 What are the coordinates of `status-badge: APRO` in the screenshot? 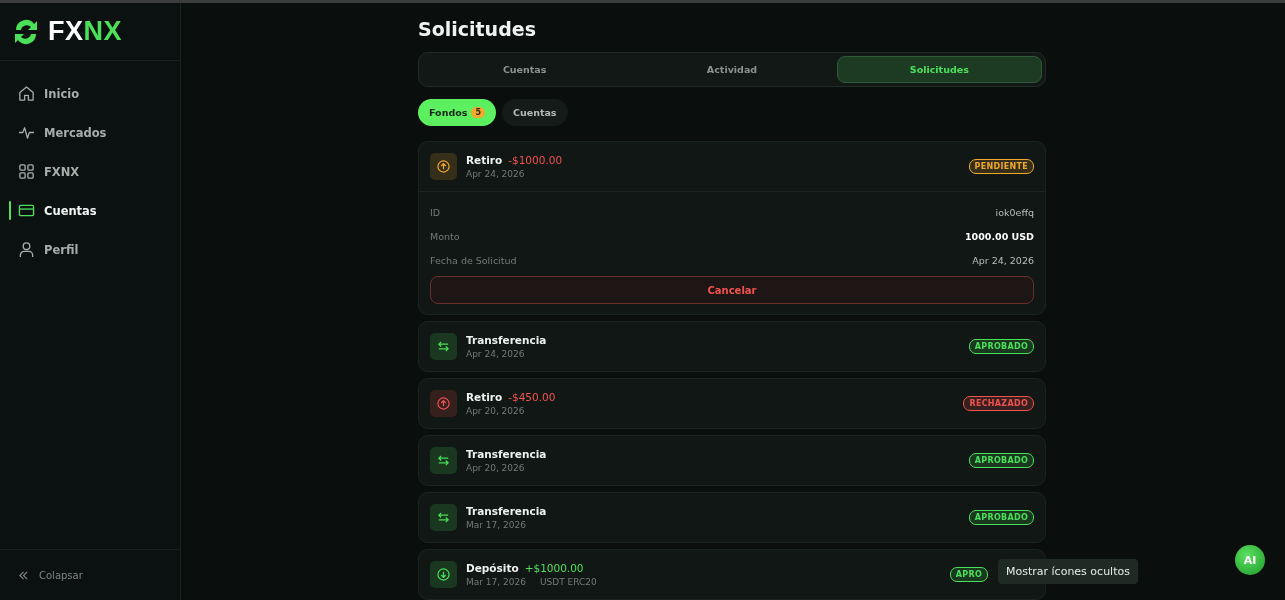 It's located at (968, 574).